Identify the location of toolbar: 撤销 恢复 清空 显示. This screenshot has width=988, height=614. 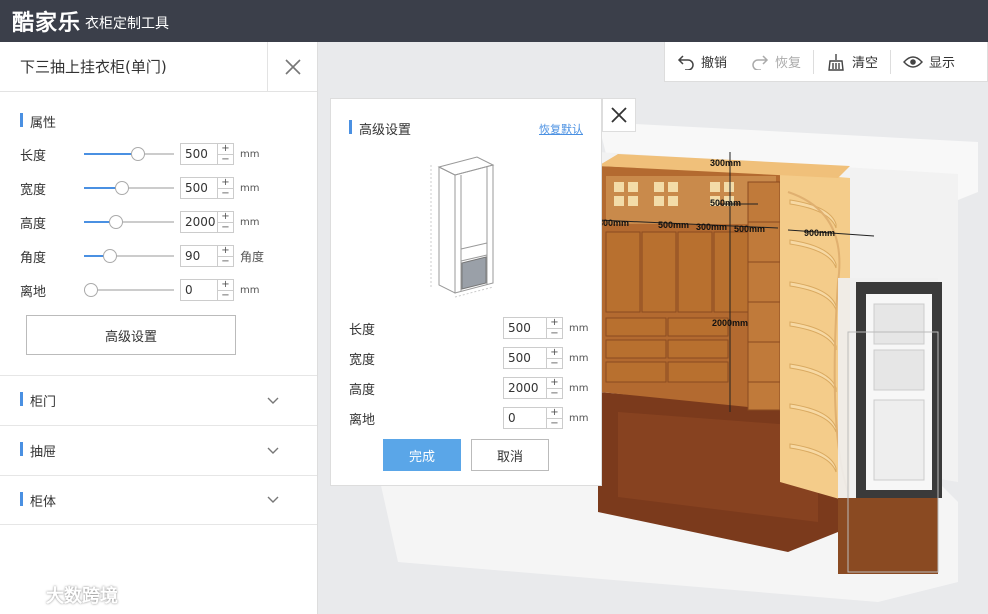
(826, 62).